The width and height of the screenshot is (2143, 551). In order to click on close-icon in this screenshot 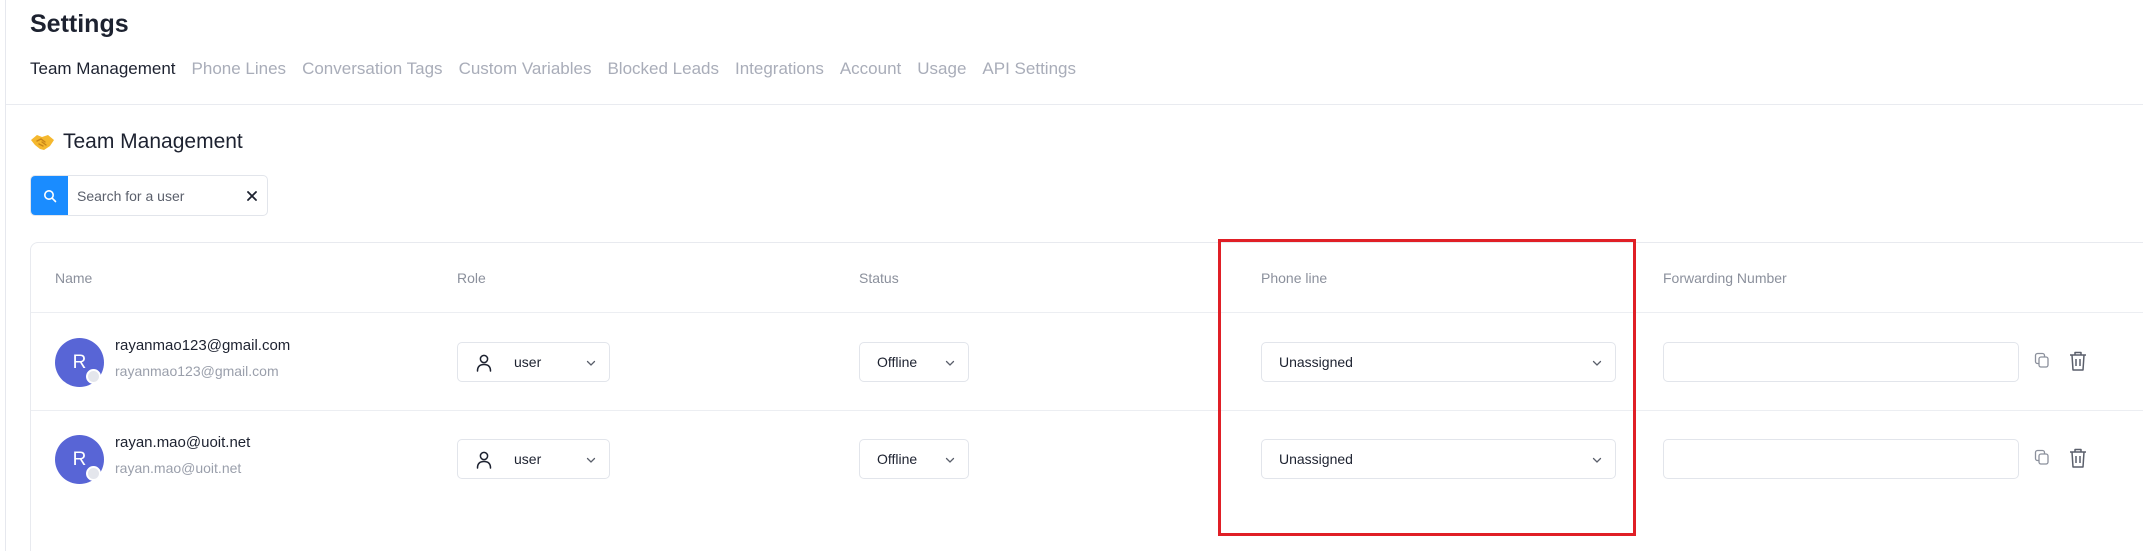, I will do `click(252, 195)`.